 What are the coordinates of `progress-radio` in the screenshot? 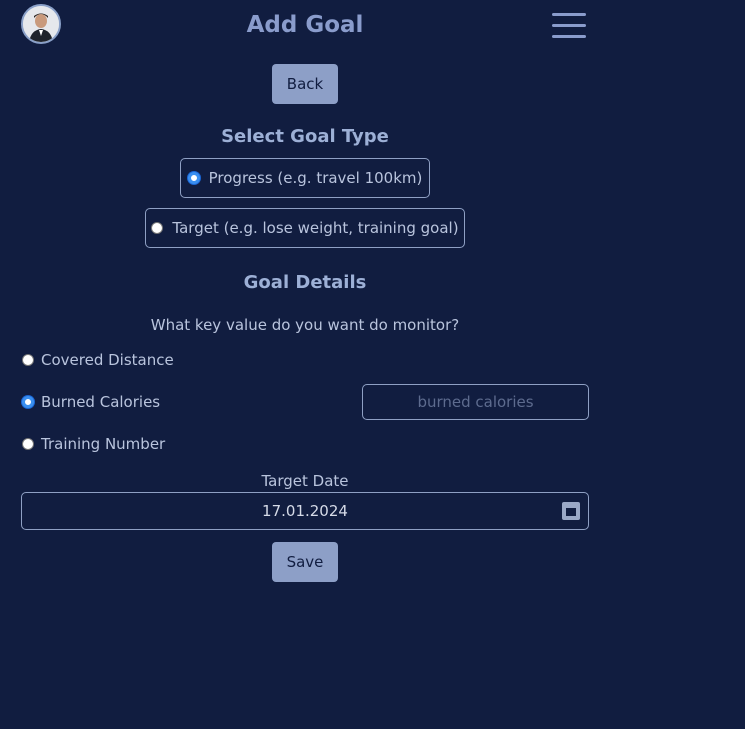 It's located at (193, 178).